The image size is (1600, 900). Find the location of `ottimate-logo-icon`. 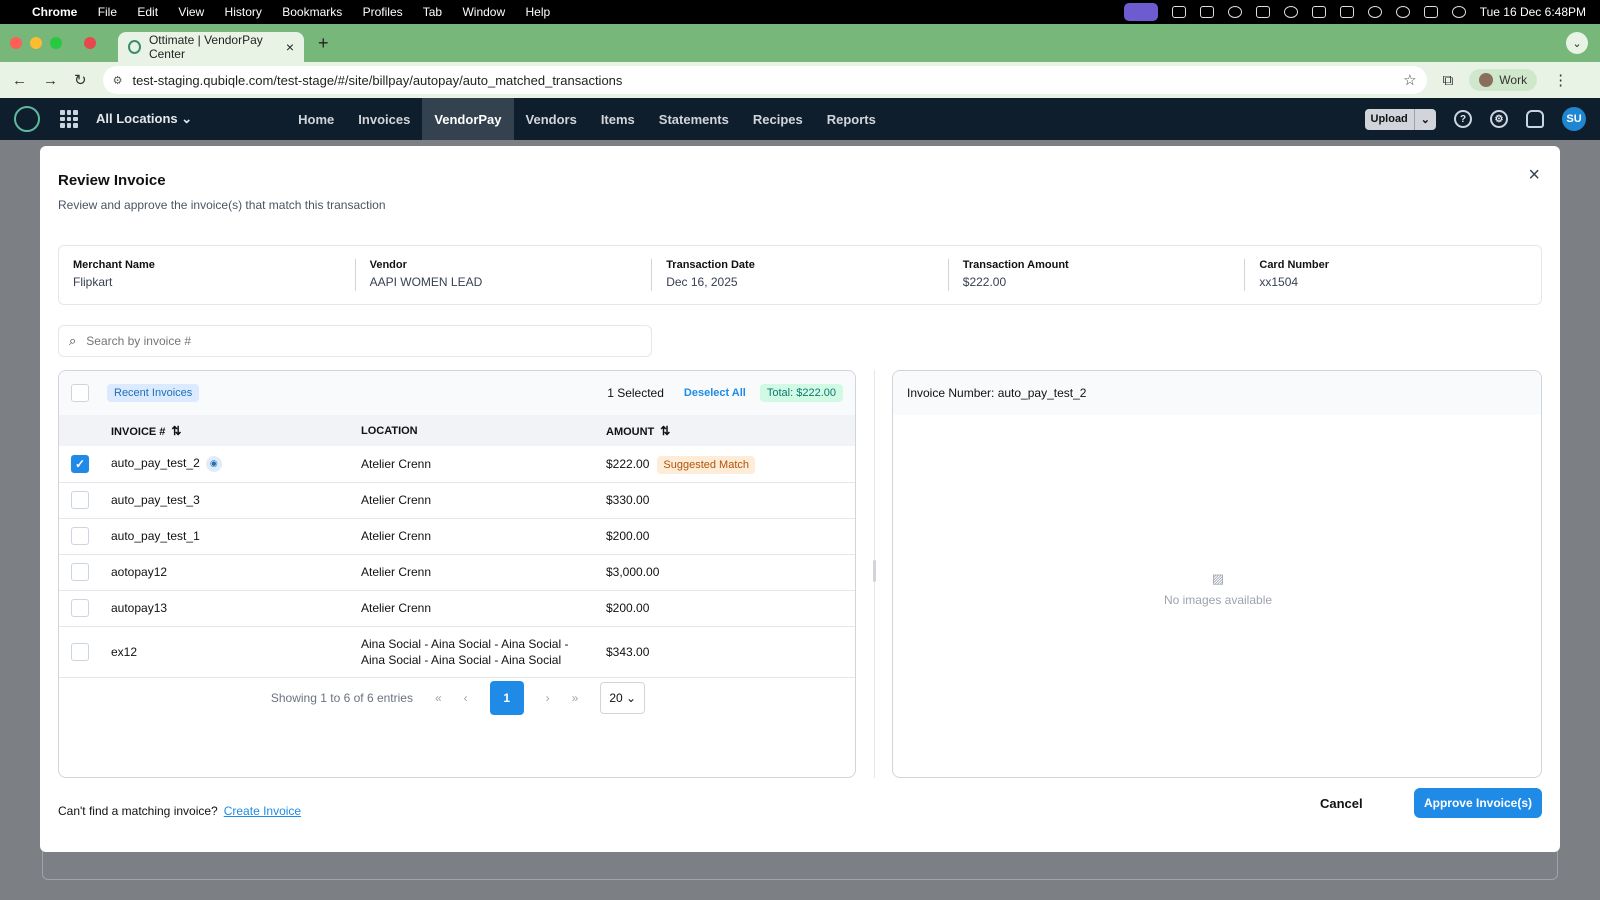

ottimate-logo-icon is located at coordinates (27, 119).